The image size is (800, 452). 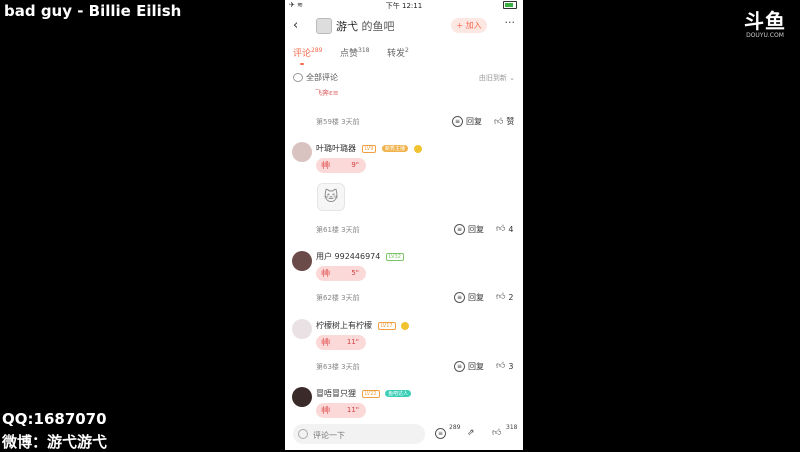 What do you see at coordinates (511, 297) in the screenshot?
I see `like-count: 2` at bounding box center [511, 297].